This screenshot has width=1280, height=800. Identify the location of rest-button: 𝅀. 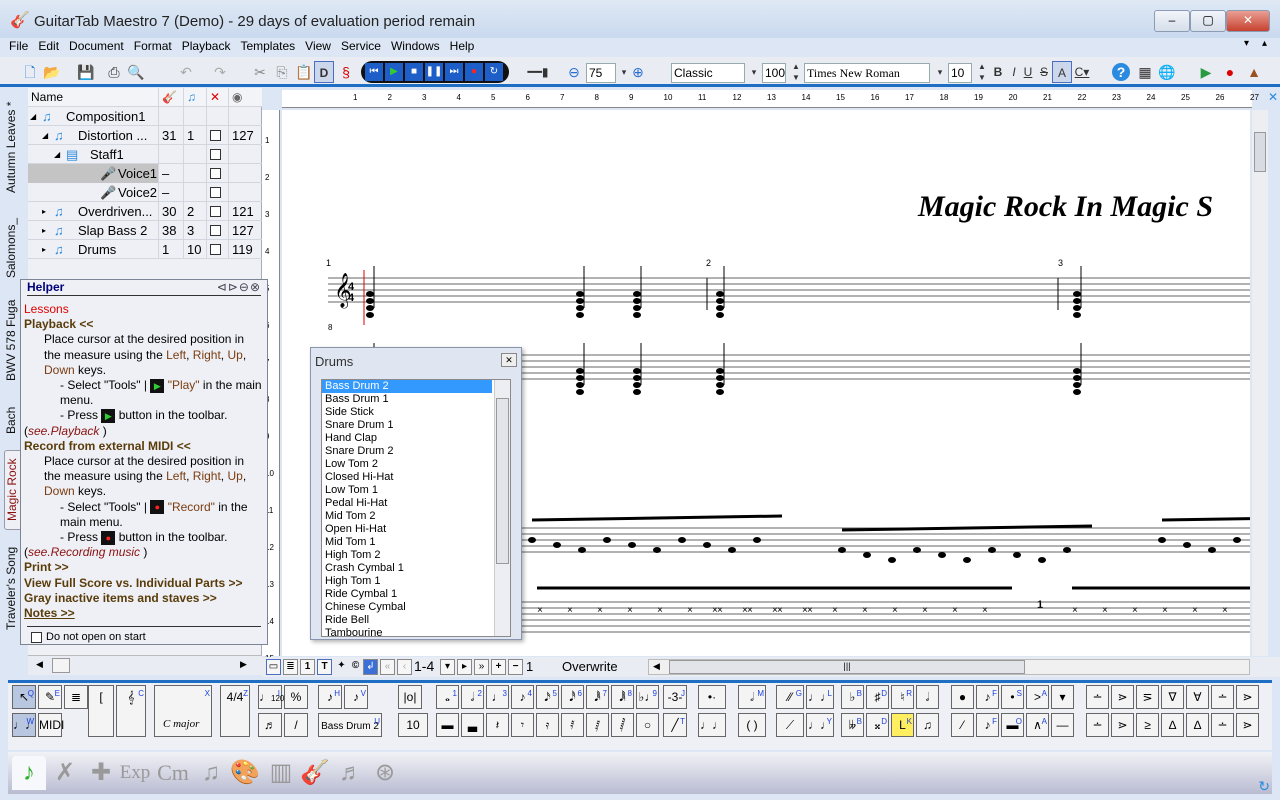
(572, 725).